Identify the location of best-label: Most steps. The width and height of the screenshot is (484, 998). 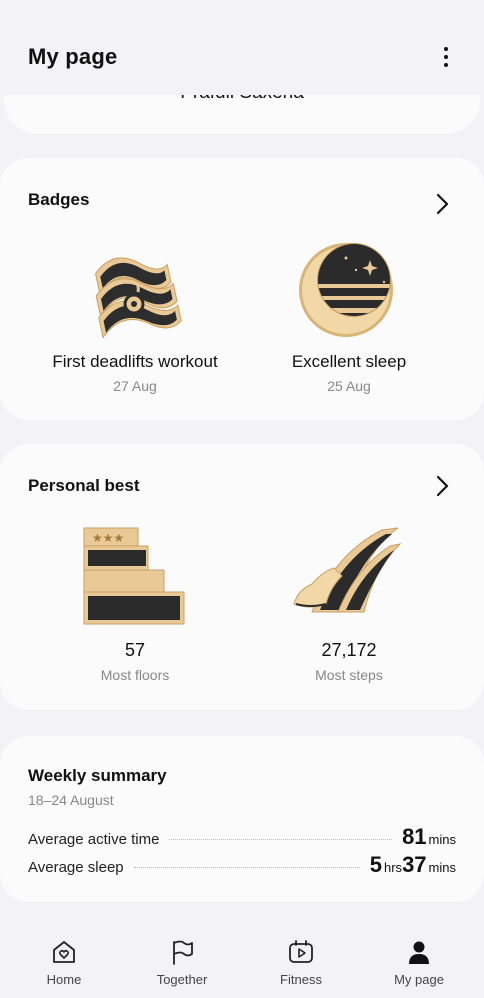
(349, 675).